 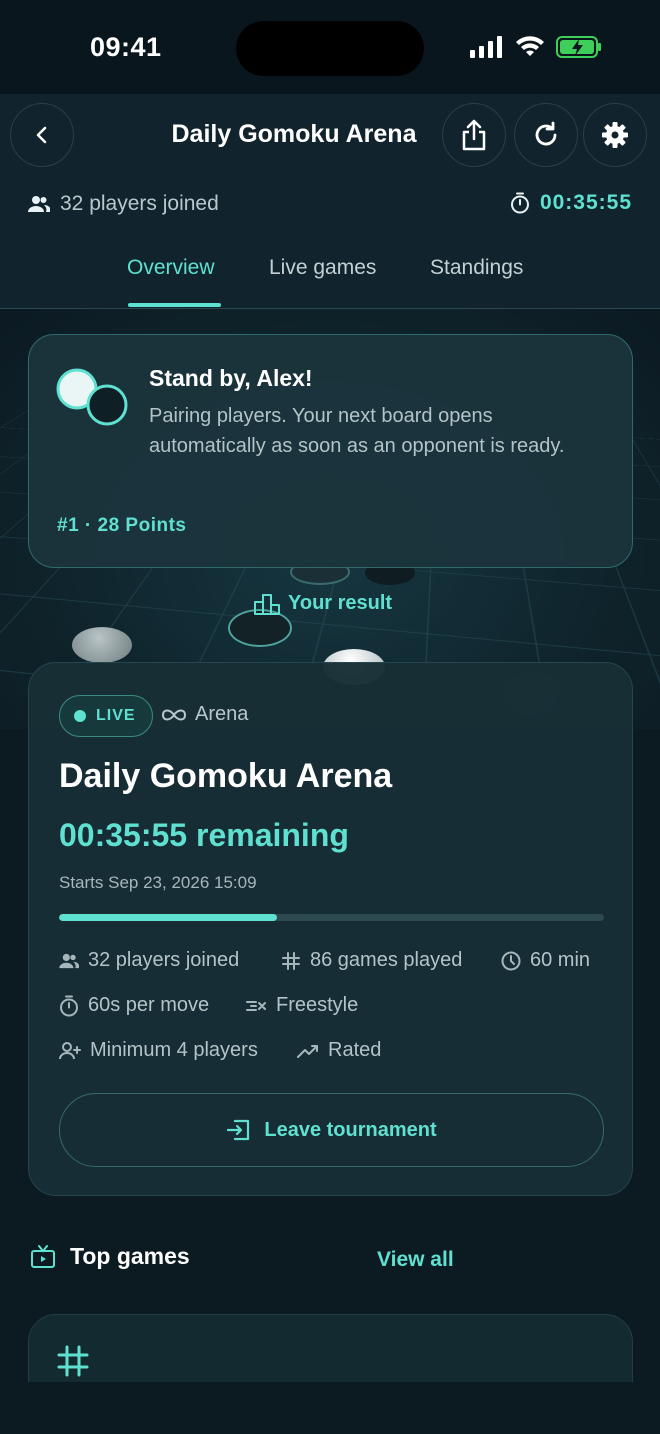 I want to click on stones-icon, so click(x=92, y=397).